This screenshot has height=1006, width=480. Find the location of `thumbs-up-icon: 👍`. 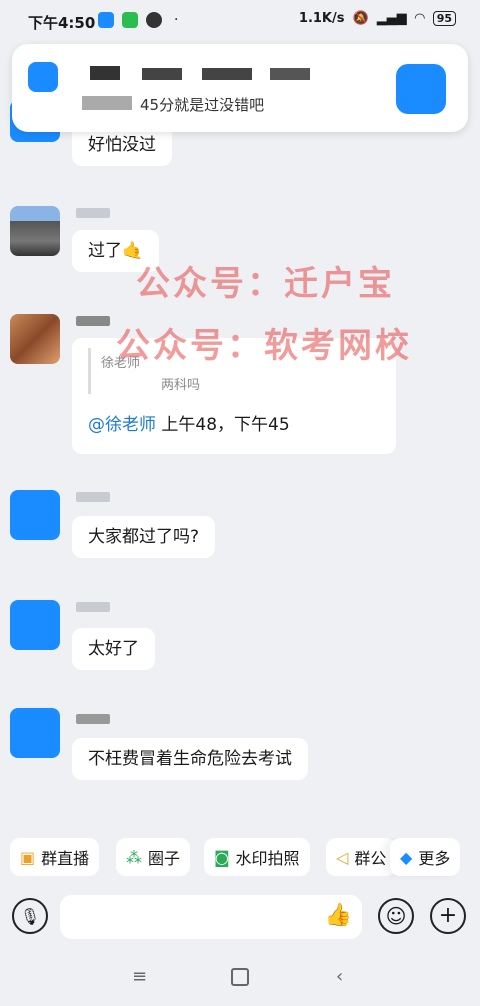

thumbs-up-icon: 👍 is located at coordinates (338, 915).